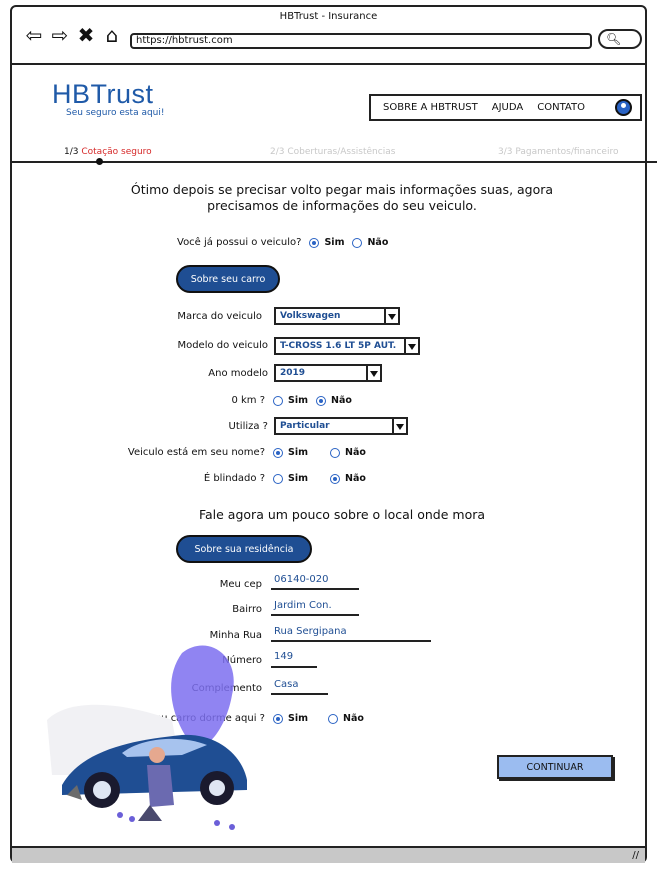 This screenshot has height=875, width=657. What do you see at coordinates (219, 316) in the screenshot?
I see `car-brand-label: Marca do veiculo` at bounding box center [219, 316].